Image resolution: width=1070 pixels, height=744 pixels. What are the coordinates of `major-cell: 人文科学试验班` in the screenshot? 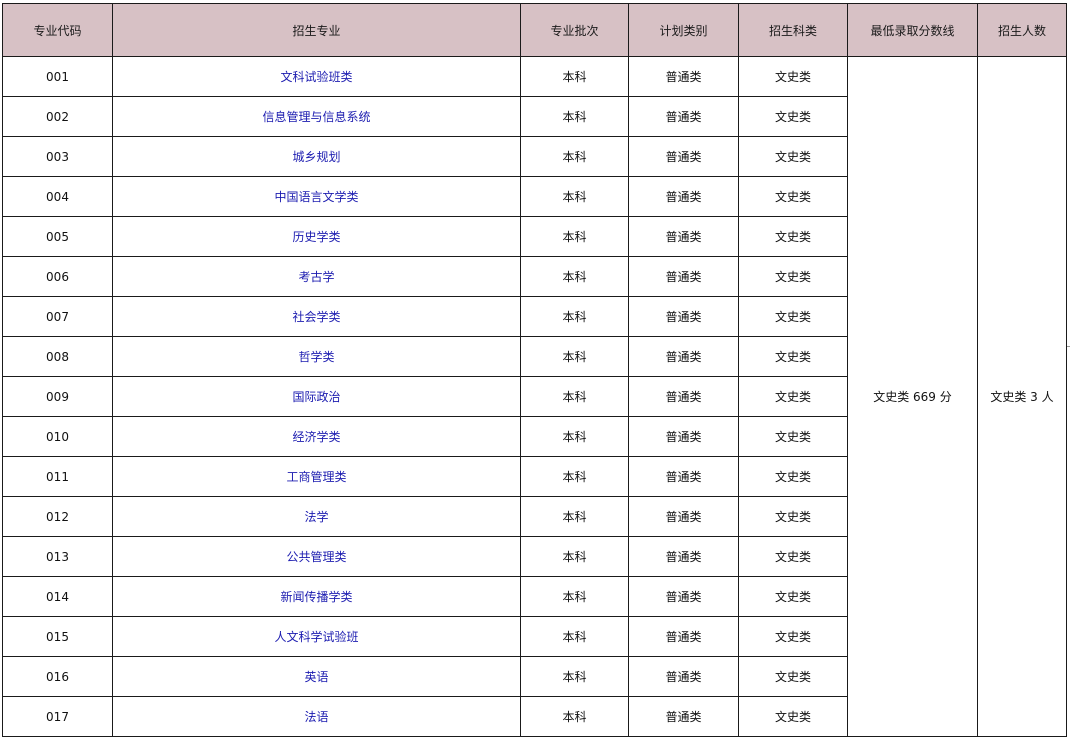 It's located at (316, 636).